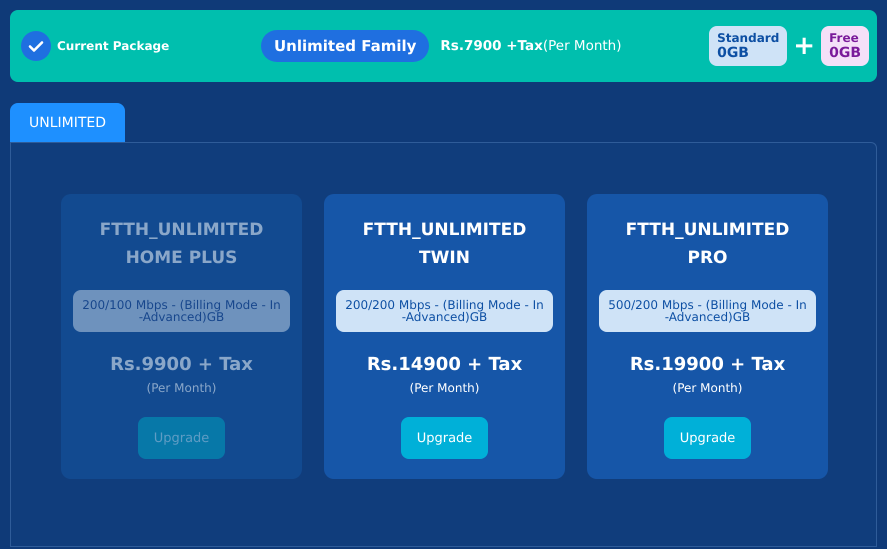 This screenshot has width=887, height=549. I want to click on package-price: Rs.7900 +Tax(Per Month), so click(531, 46).